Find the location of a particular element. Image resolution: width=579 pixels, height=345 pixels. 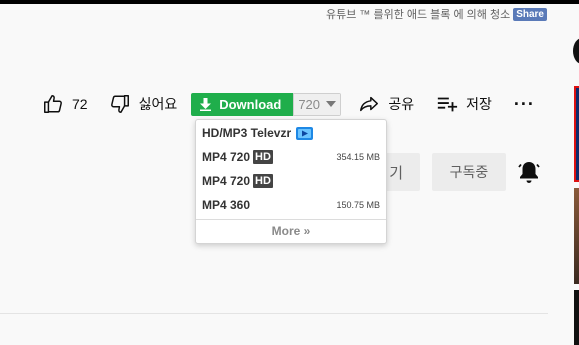

save-button: 저장 is located at coordinates (464, 104).